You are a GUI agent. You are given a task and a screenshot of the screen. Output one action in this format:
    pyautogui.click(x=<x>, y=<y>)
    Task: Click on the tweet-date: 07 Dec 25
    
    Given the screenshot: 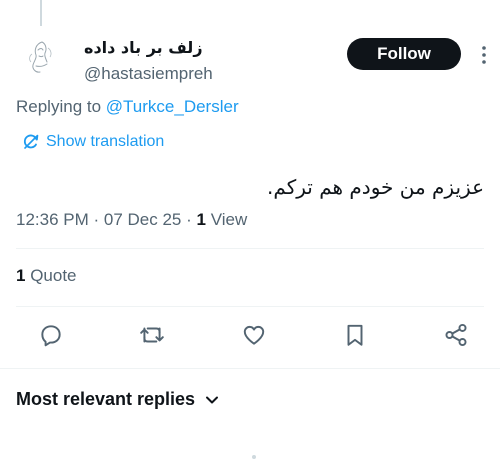 What is the action you would take?
    pyautogui.click(x=143, y=219)
    